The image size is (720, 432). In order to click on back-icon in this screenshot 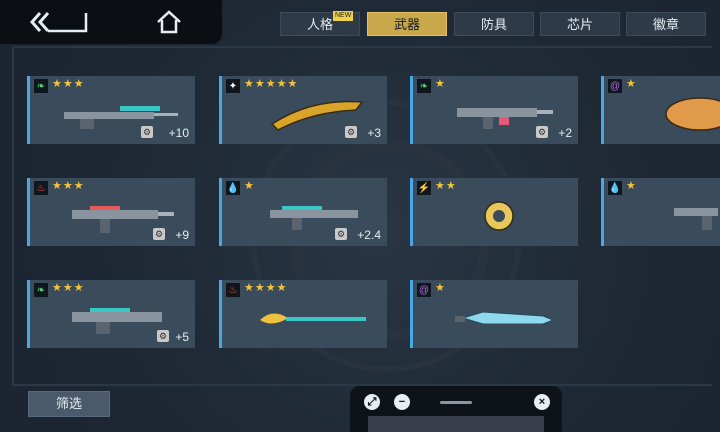, I will do `click(60, 22)`.